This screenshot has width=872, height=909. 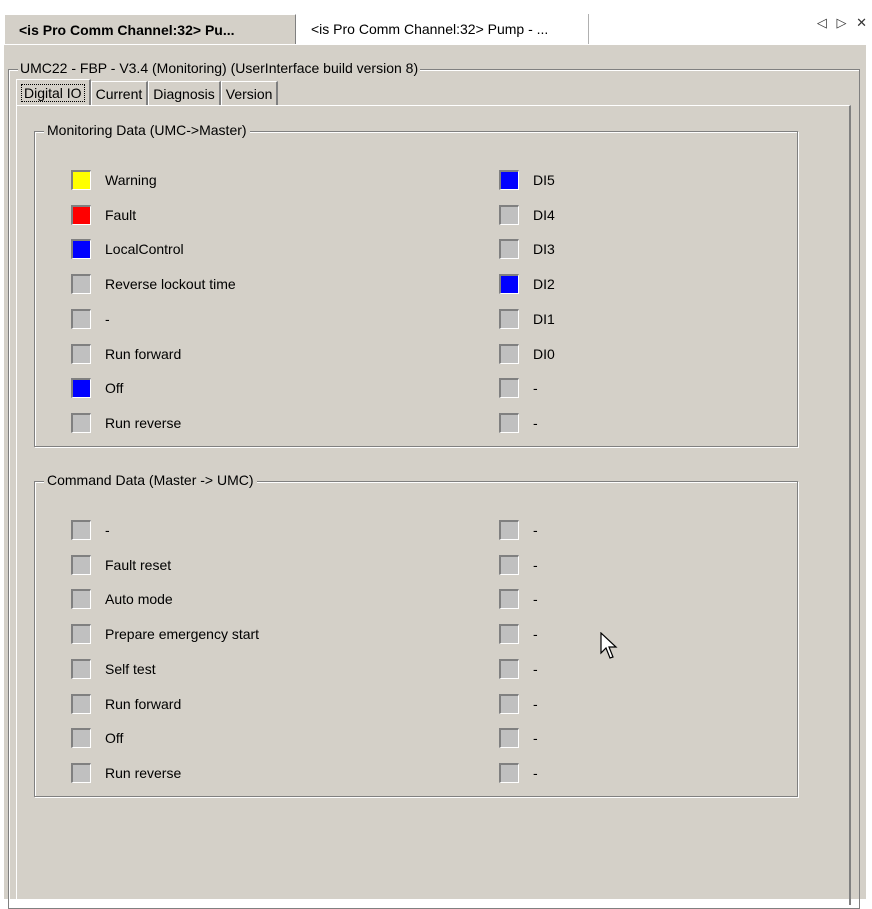 I want to click on command-left-row-auto-mode: Auto mode, so click(x=122, y=599).